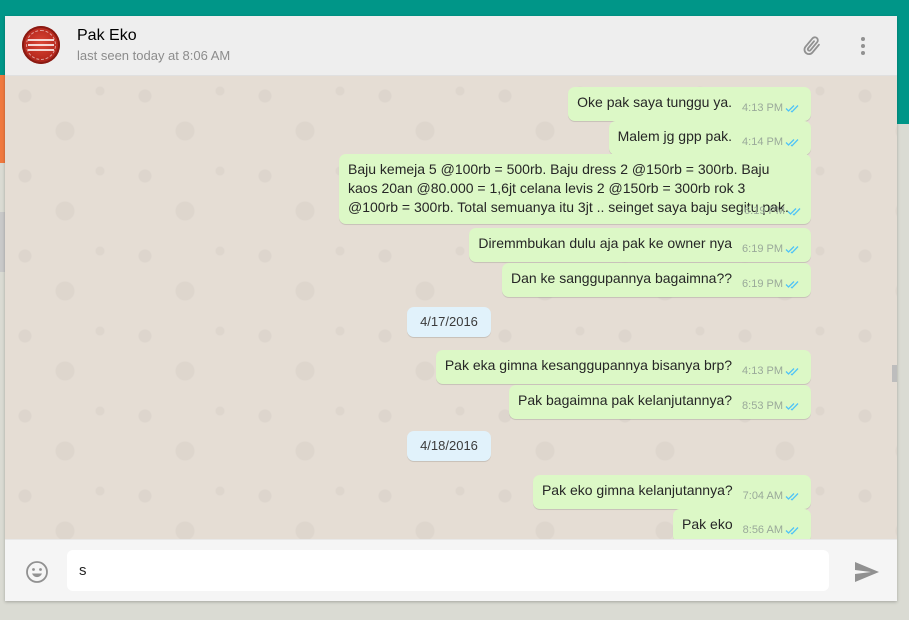 This screenshot has height=620, width=909. What do you see at coordinates (707, 524) in the screenshot?
I see `message-text: Pak eko` at bounding box center [707, 524].